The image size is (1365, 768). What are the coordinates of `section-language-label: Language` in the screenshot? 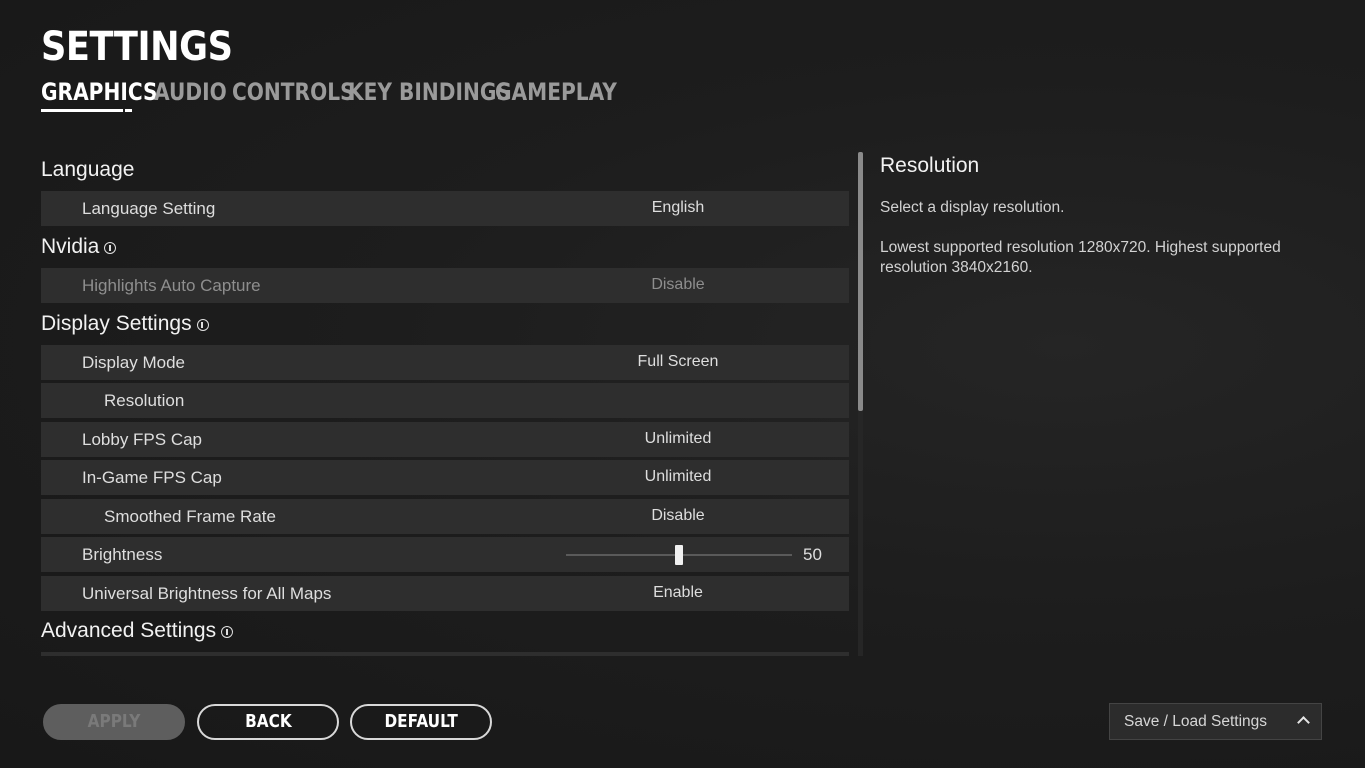 It's located at (88, 169).